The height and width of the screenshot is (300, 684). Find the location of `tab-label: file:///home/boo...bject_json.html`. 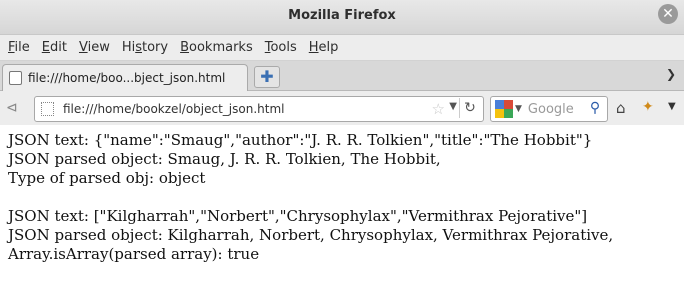

tab-label: file:///home/boo...bject_json.html is located at coordinates (127, 78).